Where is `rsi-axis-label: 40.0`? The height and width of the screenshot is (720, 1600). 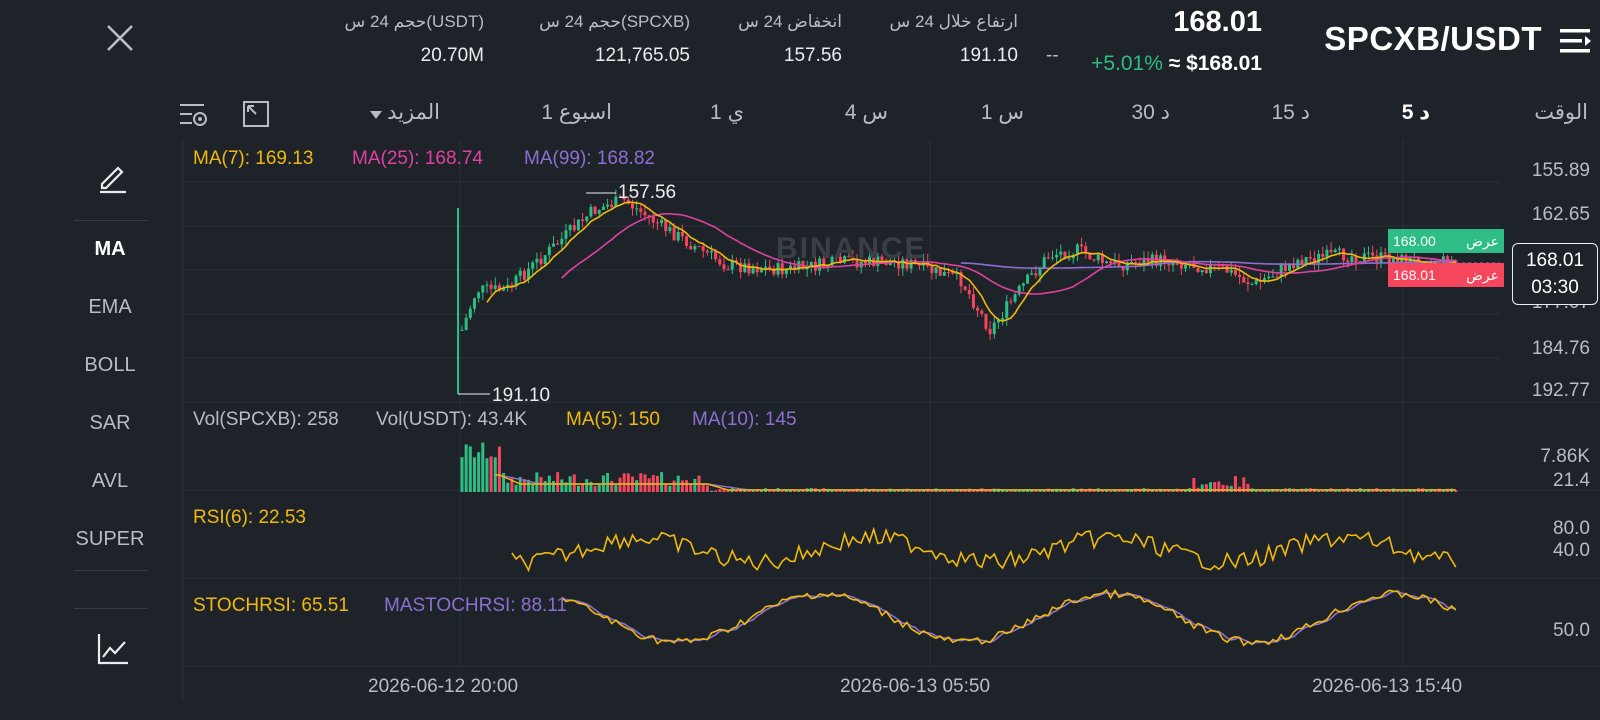
rsi-axis-label: 40.0 is located at coordinates (1571, 550).